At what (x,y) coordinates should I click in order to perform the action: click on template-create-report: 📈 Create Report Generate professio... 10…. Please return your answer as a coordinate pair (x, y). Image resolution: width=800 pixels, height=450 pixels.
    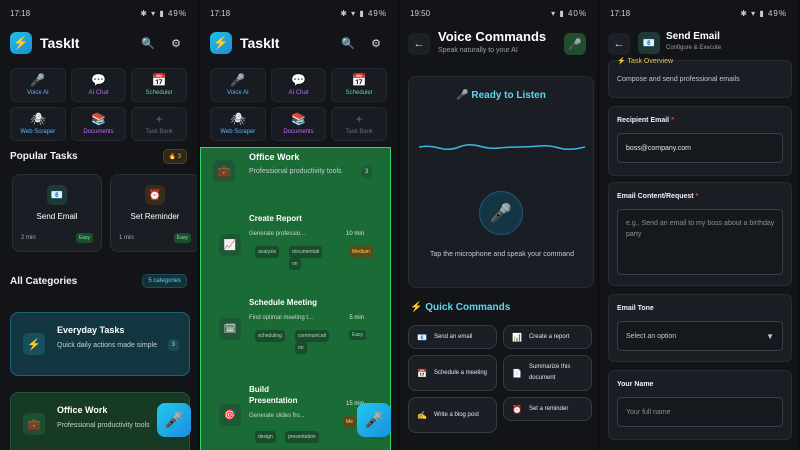
    Looking at the image, I should click on (301, 254).